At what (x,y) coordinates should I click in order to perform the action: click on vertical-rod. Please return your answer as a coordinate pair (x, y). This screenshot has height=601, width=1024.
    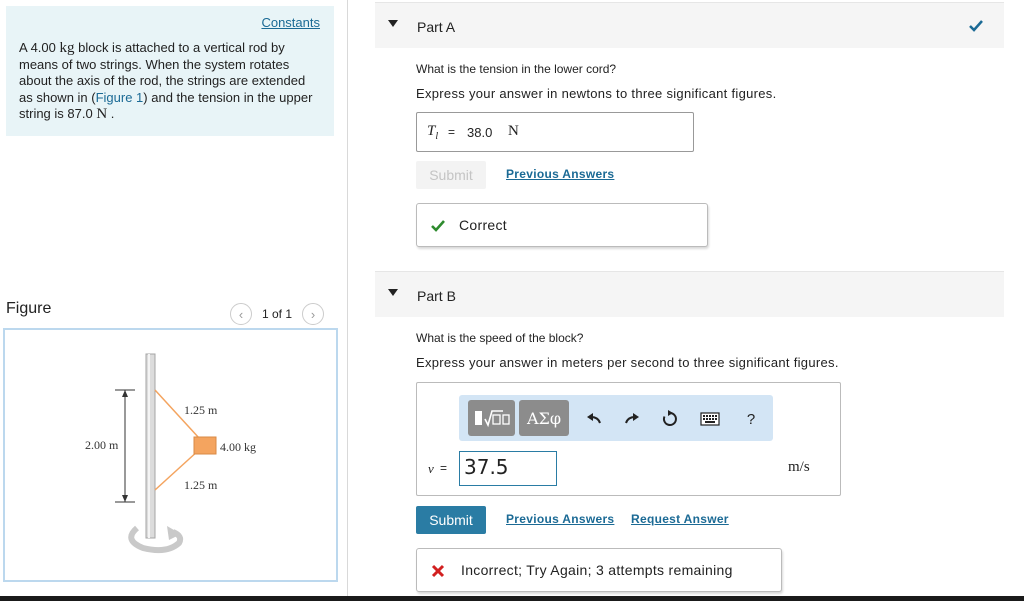
    Looking at the image, I should click on (150, 446).